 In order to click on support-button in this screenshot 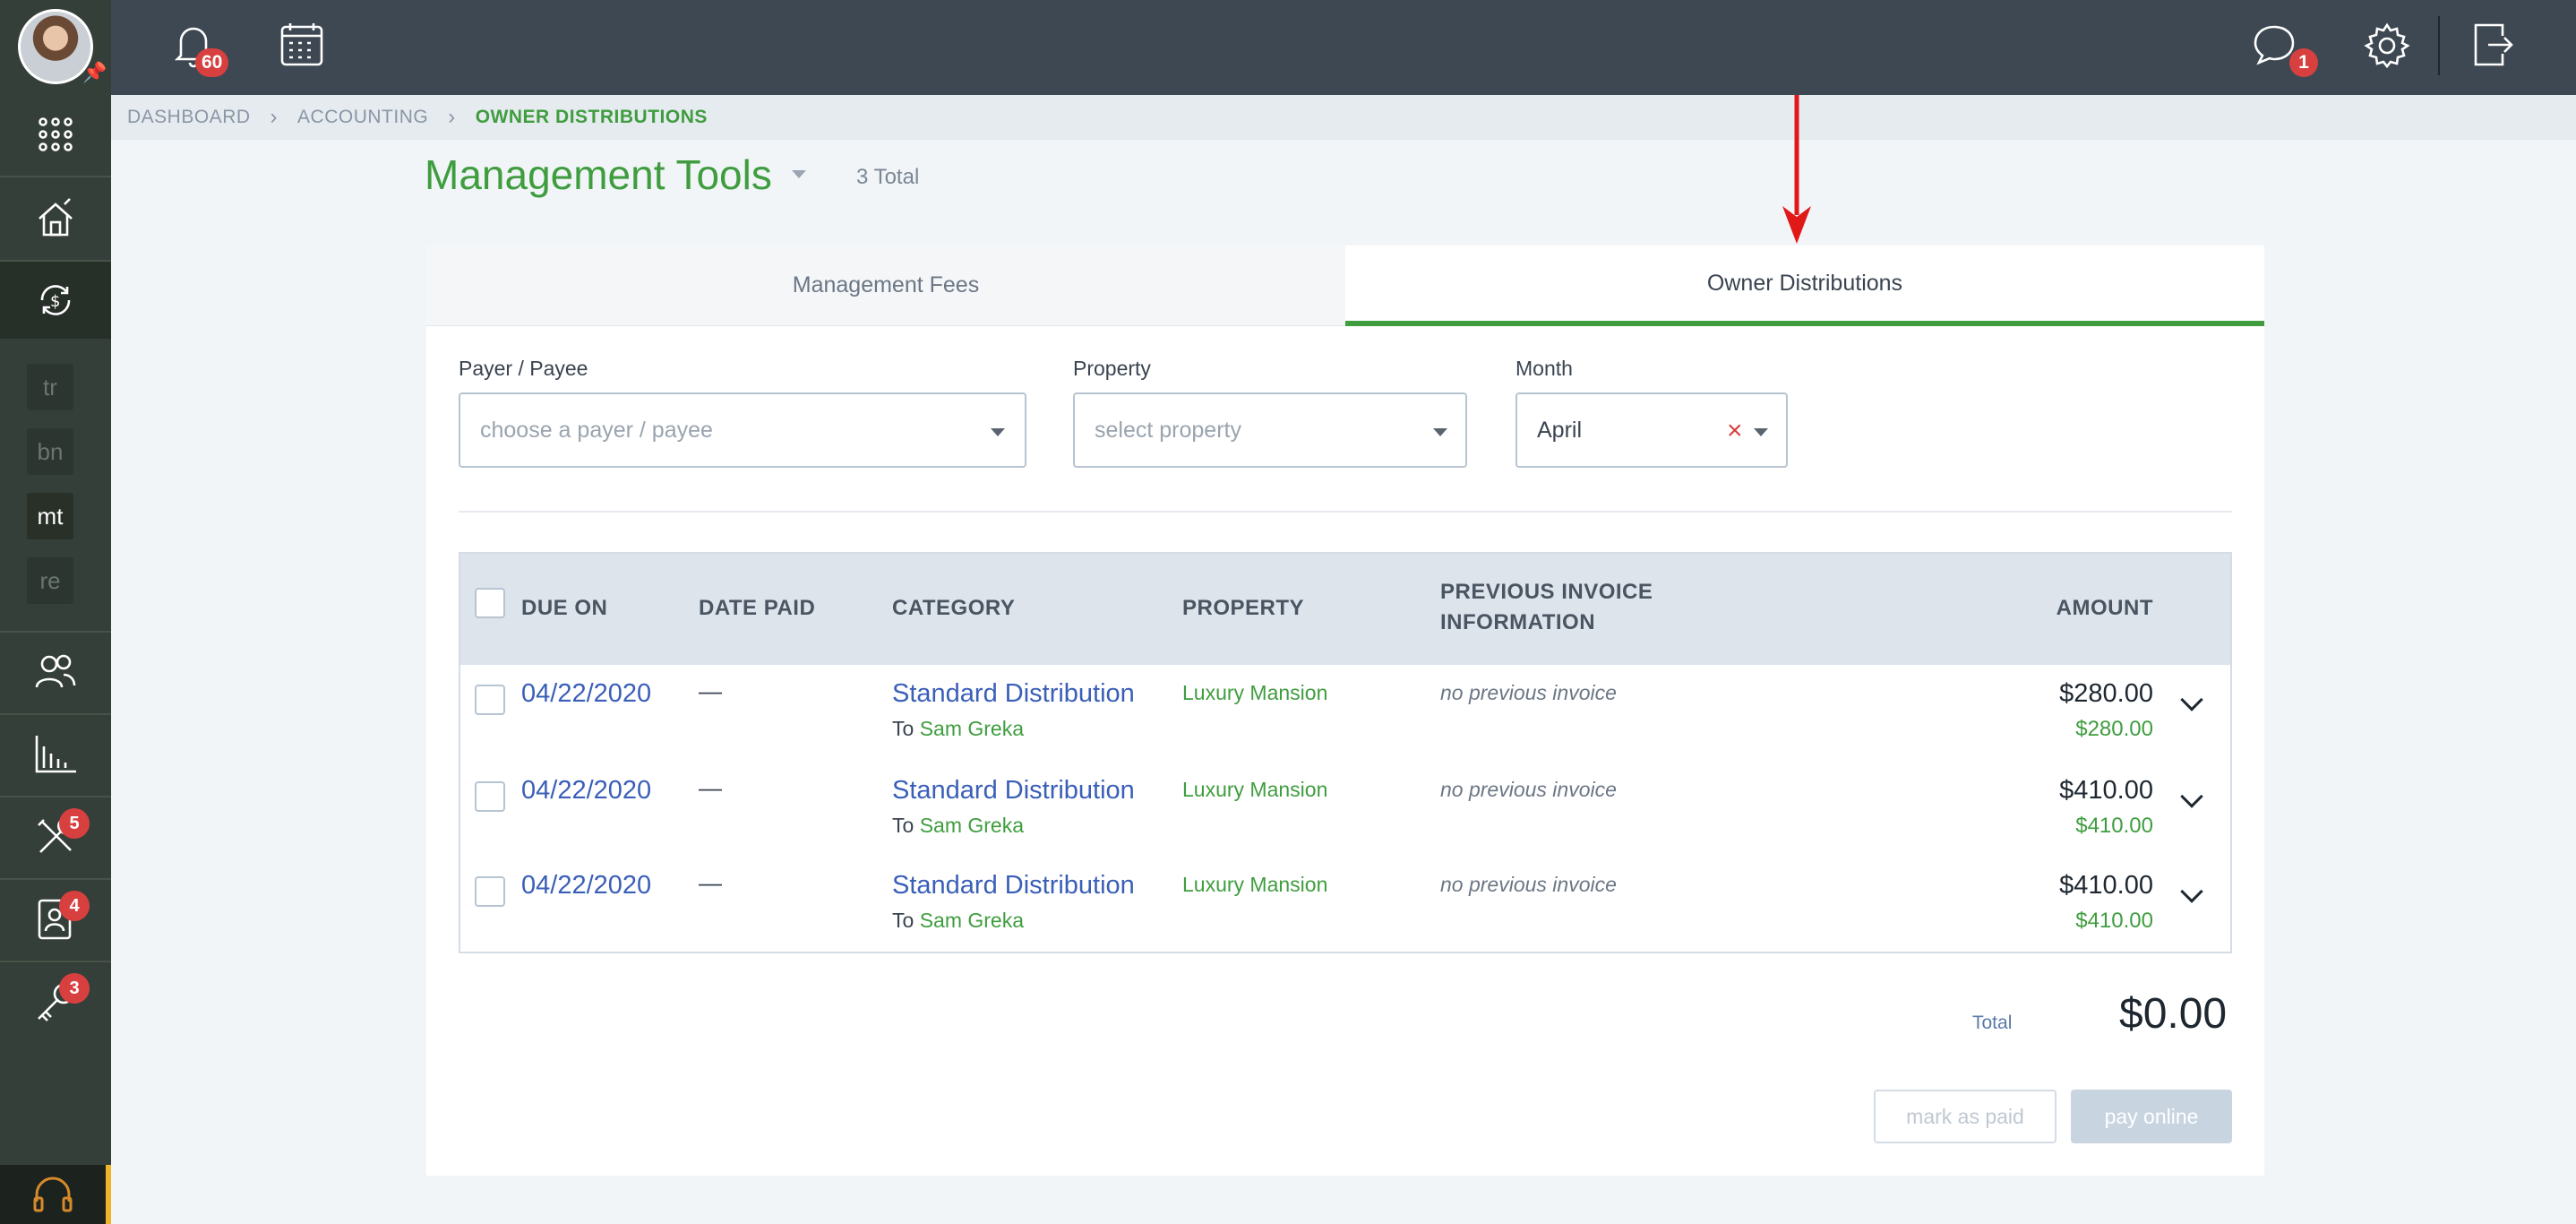, I will do `click(55, 1194)`.